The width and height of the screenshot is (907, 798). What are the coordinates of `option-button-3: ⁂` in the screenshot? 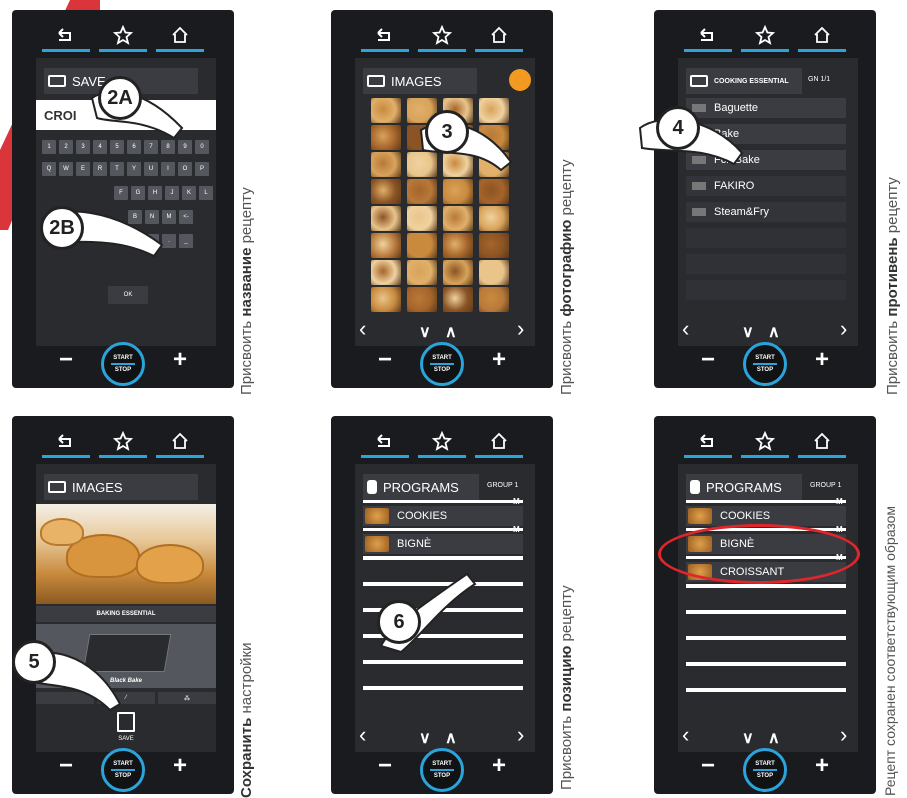 It's located at (187, 698).